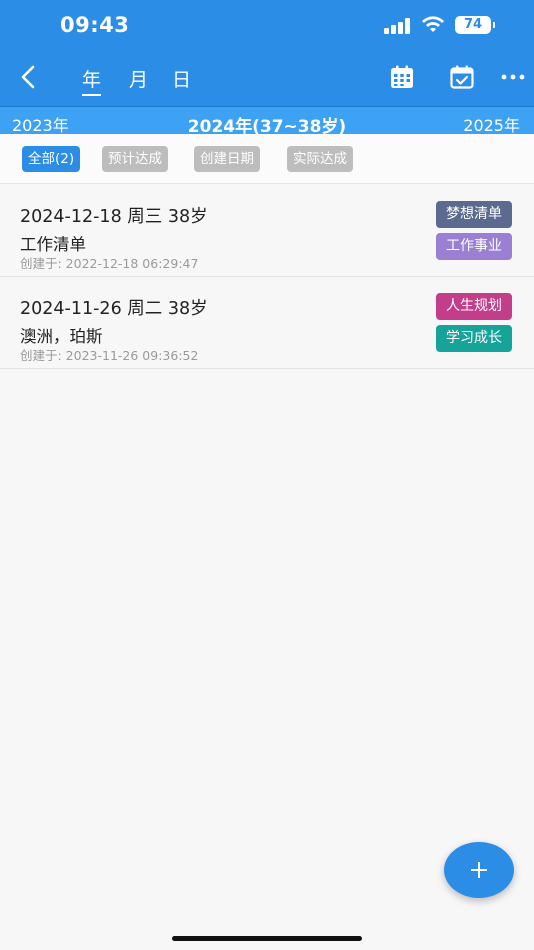 Image resolution: width=534 pixels, height=950 pixels. Describe the element at coordinates (474, 338) in the screenshot. I see `tag-badge: 学习成长` at that location.